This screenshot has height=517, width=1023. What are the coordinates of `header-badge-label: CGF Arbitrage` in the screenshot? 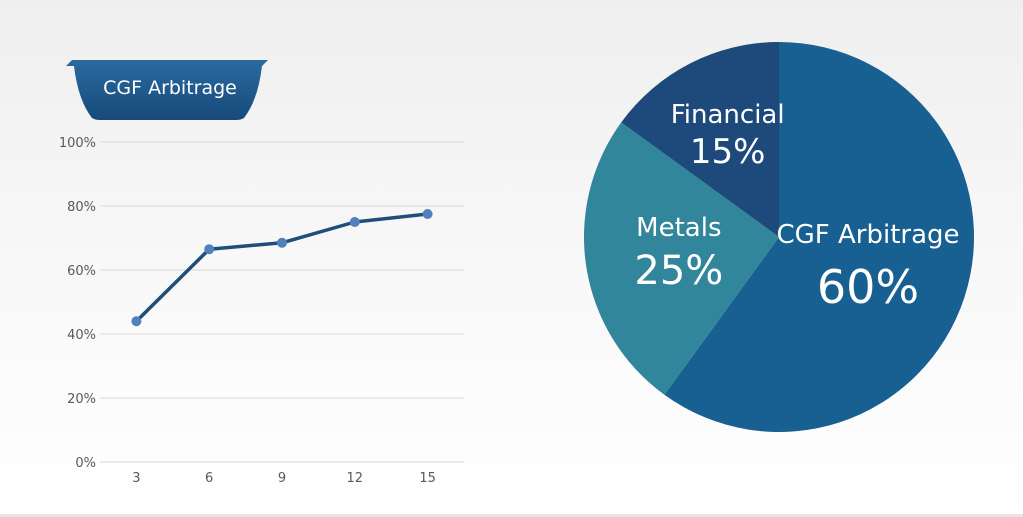 It's located at (170, 88).